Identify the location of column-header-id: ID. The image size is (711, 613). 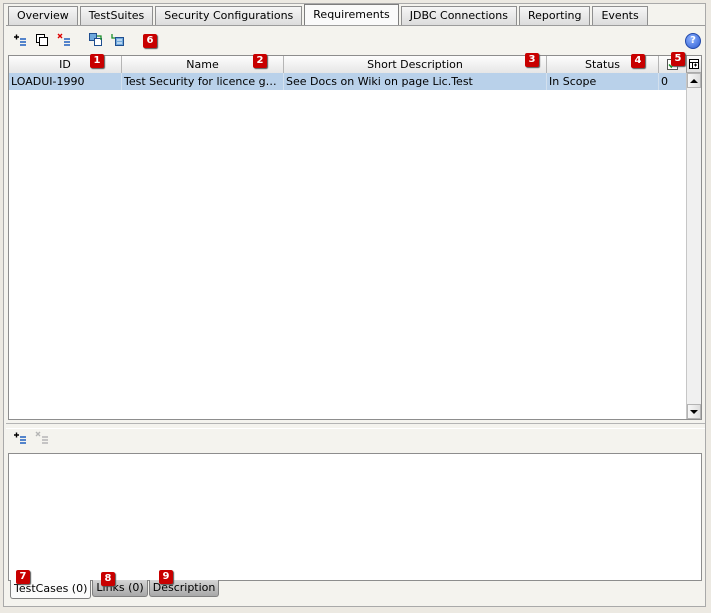
(65, 64).